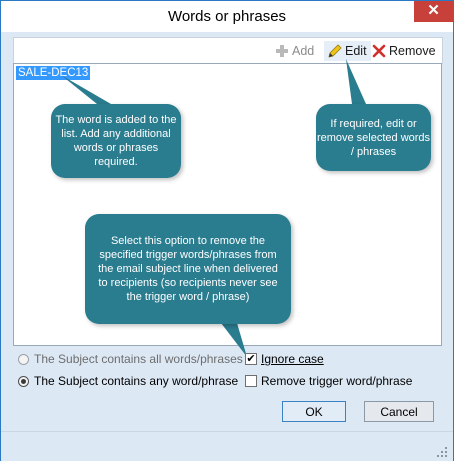  I want to click on radio-all-words: The Subject contains all words/phrases, so click(130, 359).